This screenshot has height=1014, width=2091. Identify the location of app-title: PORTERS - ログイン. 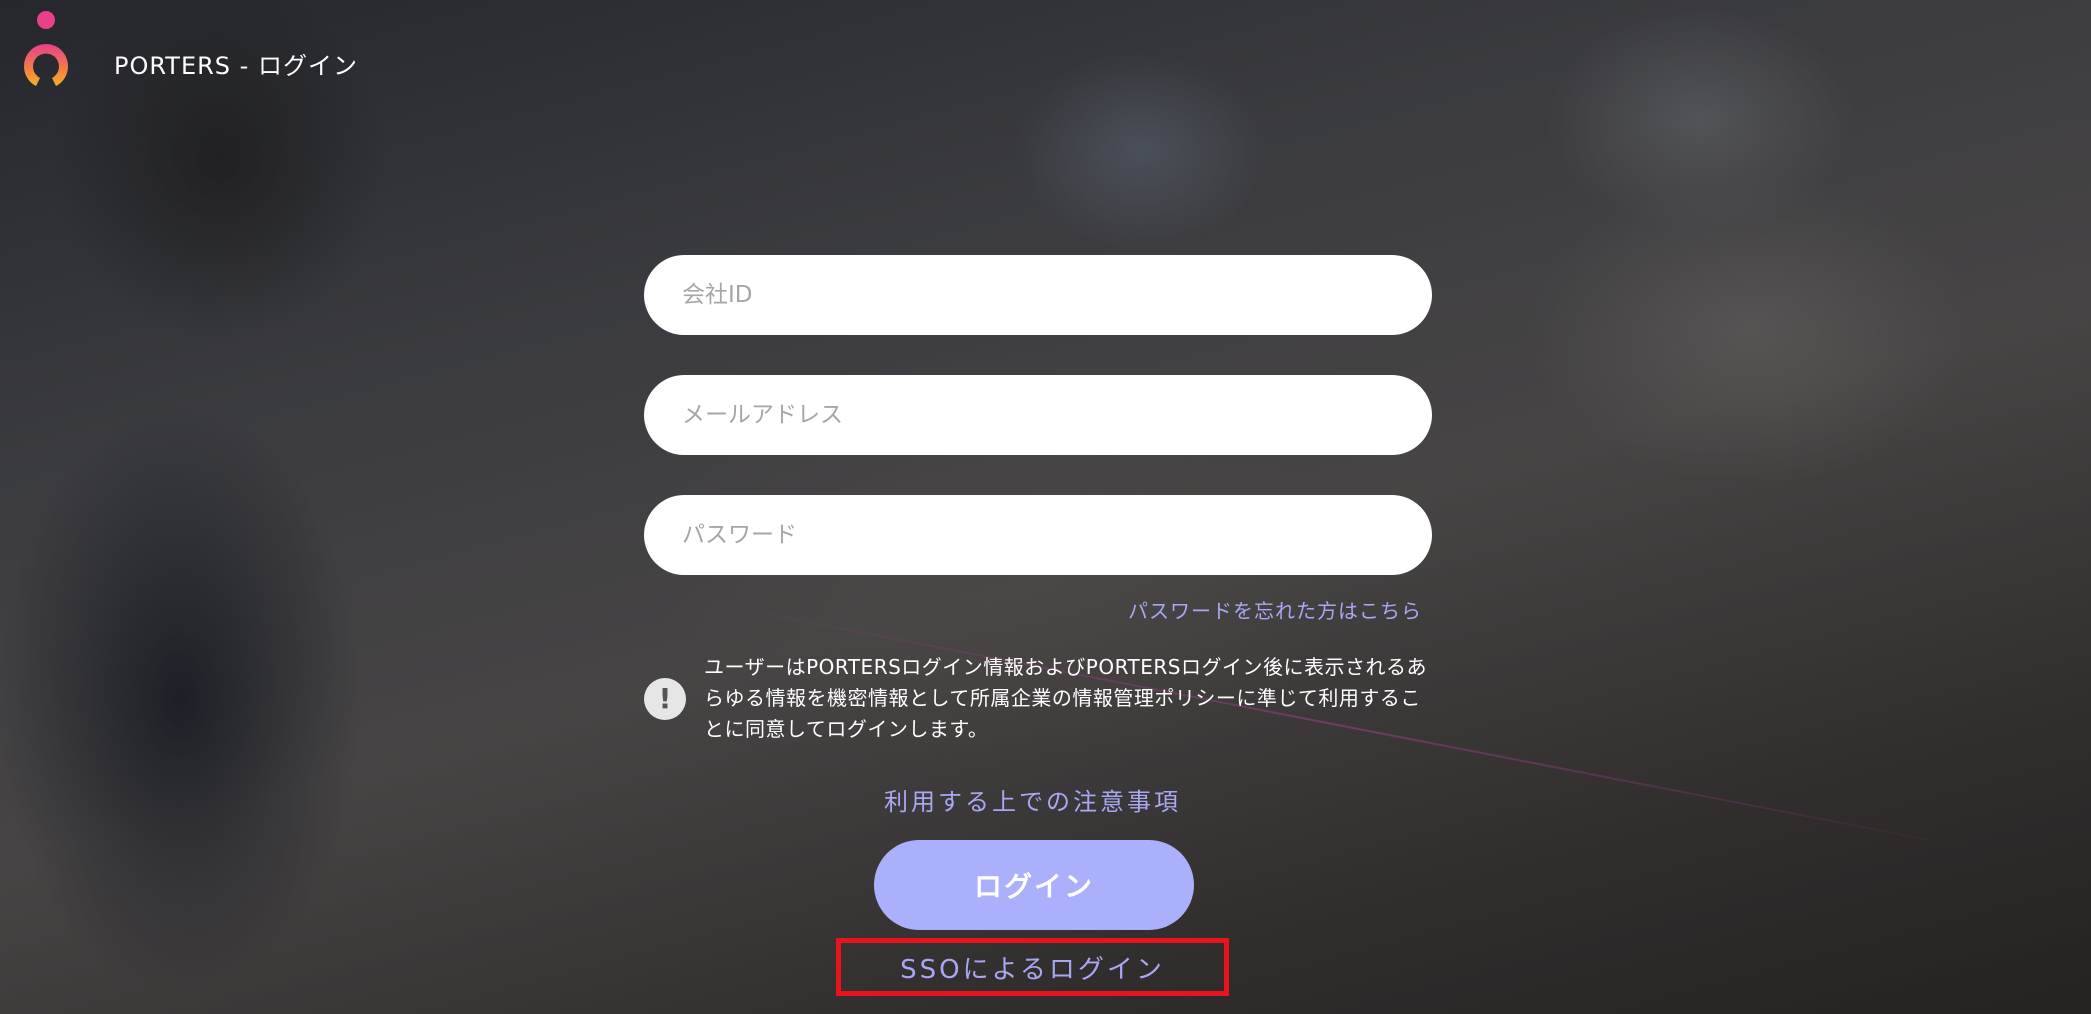
(236, 66).